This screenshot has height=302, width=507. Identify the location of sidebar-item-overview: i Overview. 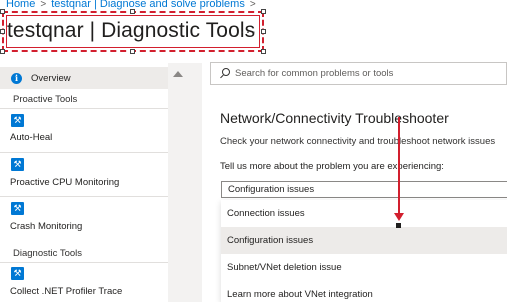
(84, 78).